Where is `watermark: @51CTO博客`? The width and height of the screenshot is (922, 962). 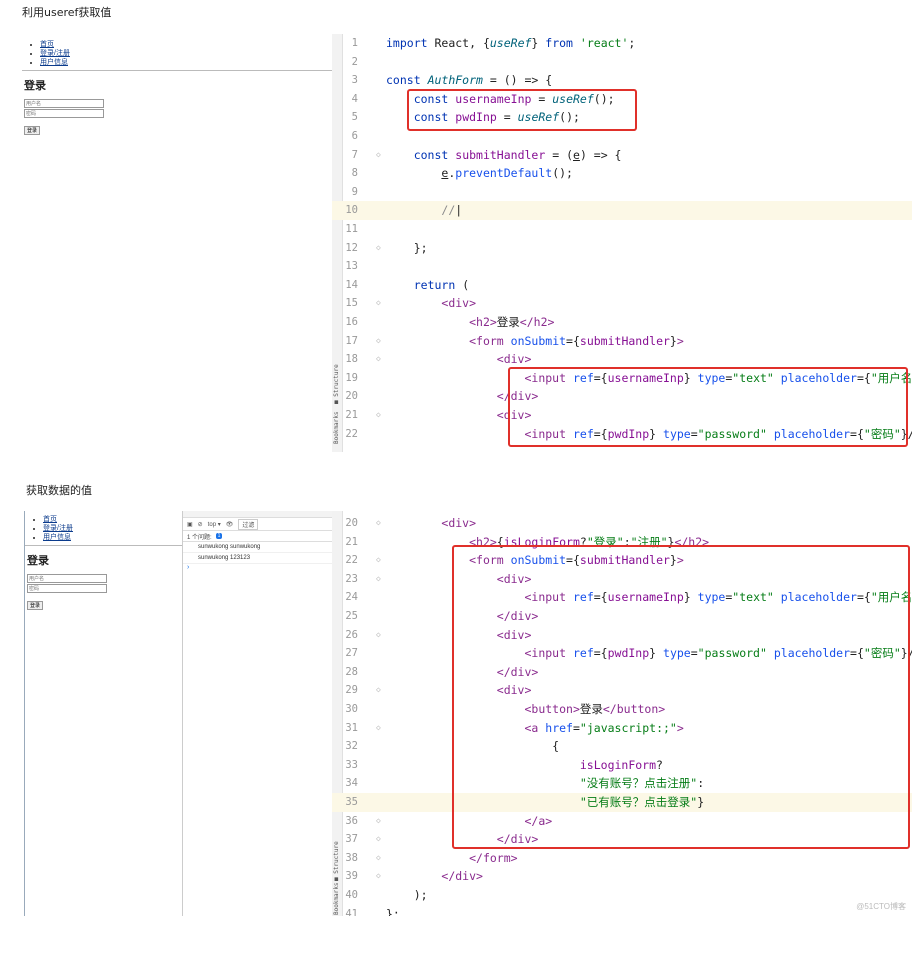
watermark: @51CTO博客 is located at coordinates (881, 906).